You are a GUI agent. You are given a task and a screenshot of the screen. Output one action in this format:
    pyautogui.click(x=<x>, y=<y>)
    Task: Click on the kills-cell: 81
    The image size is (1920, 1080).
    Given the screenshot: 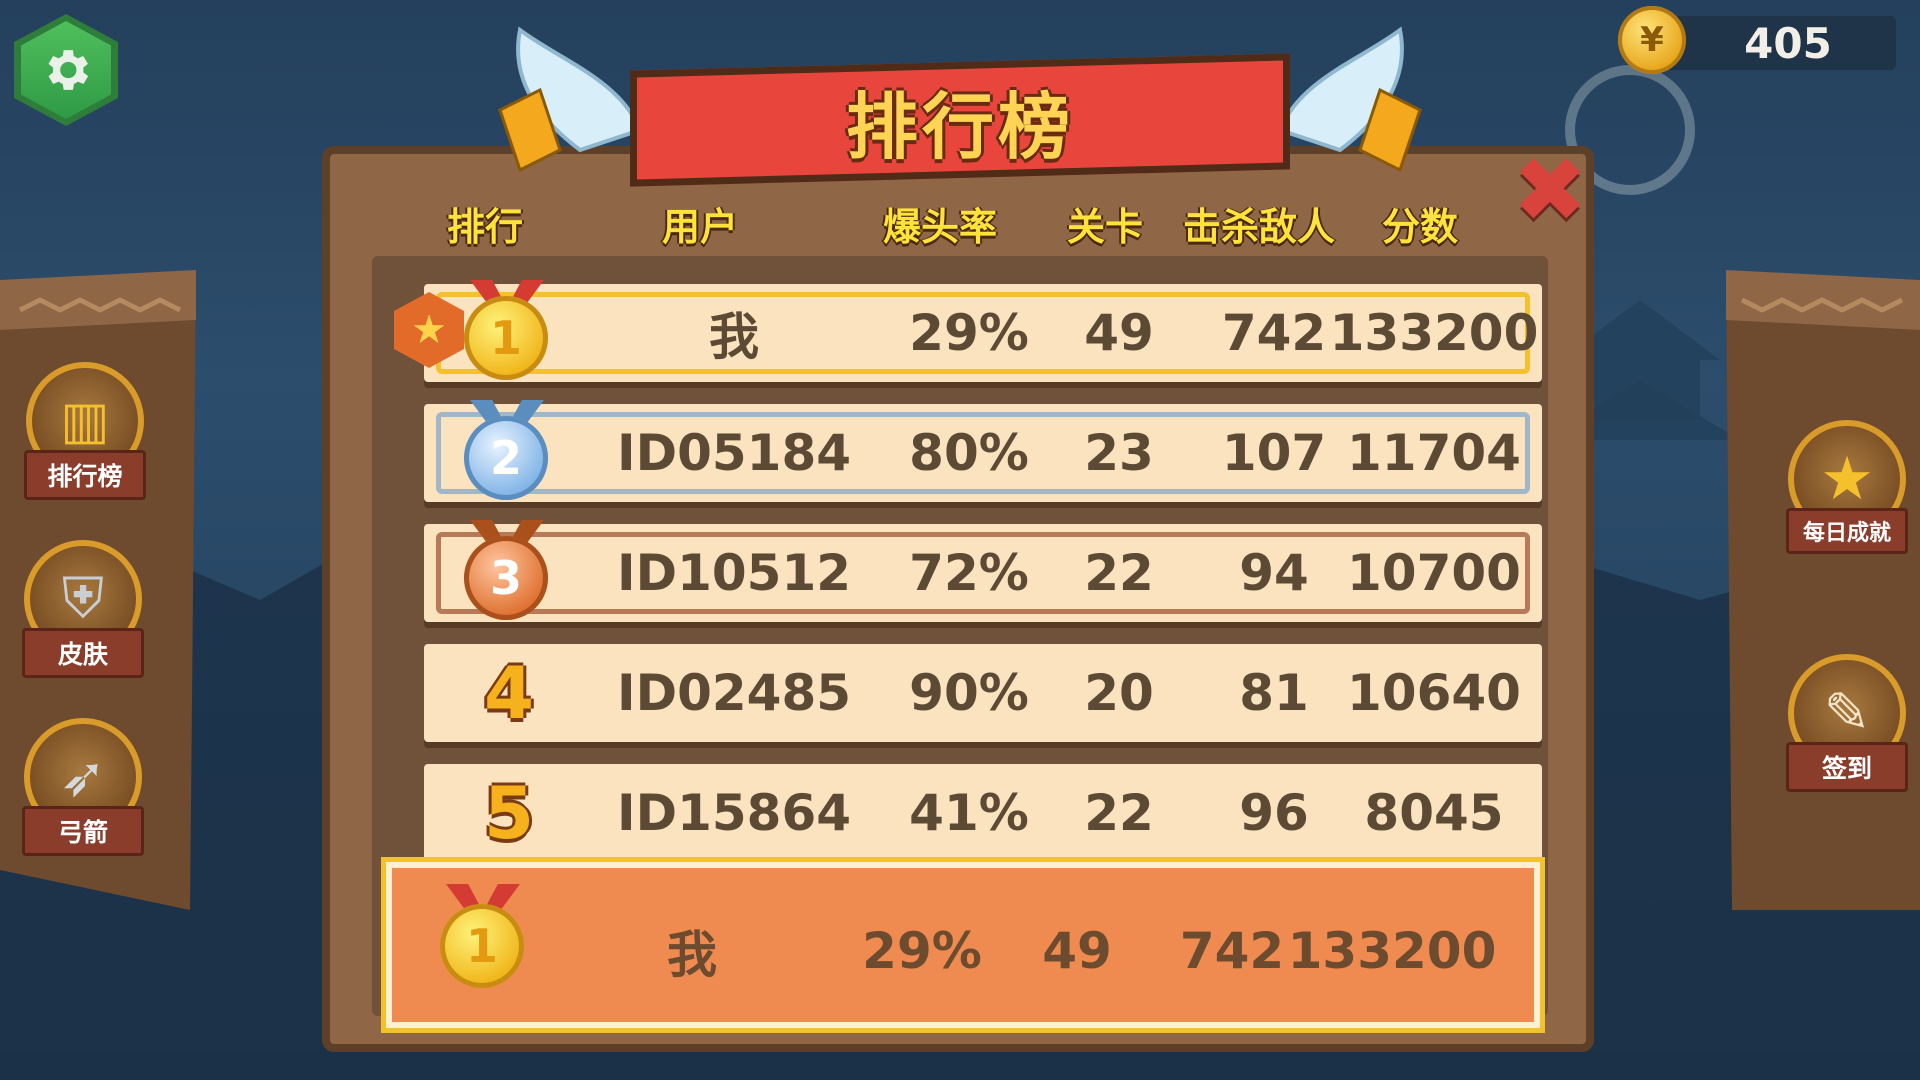 What is the action you would take?
    pyautogui.click(x=1274, y=693)
    